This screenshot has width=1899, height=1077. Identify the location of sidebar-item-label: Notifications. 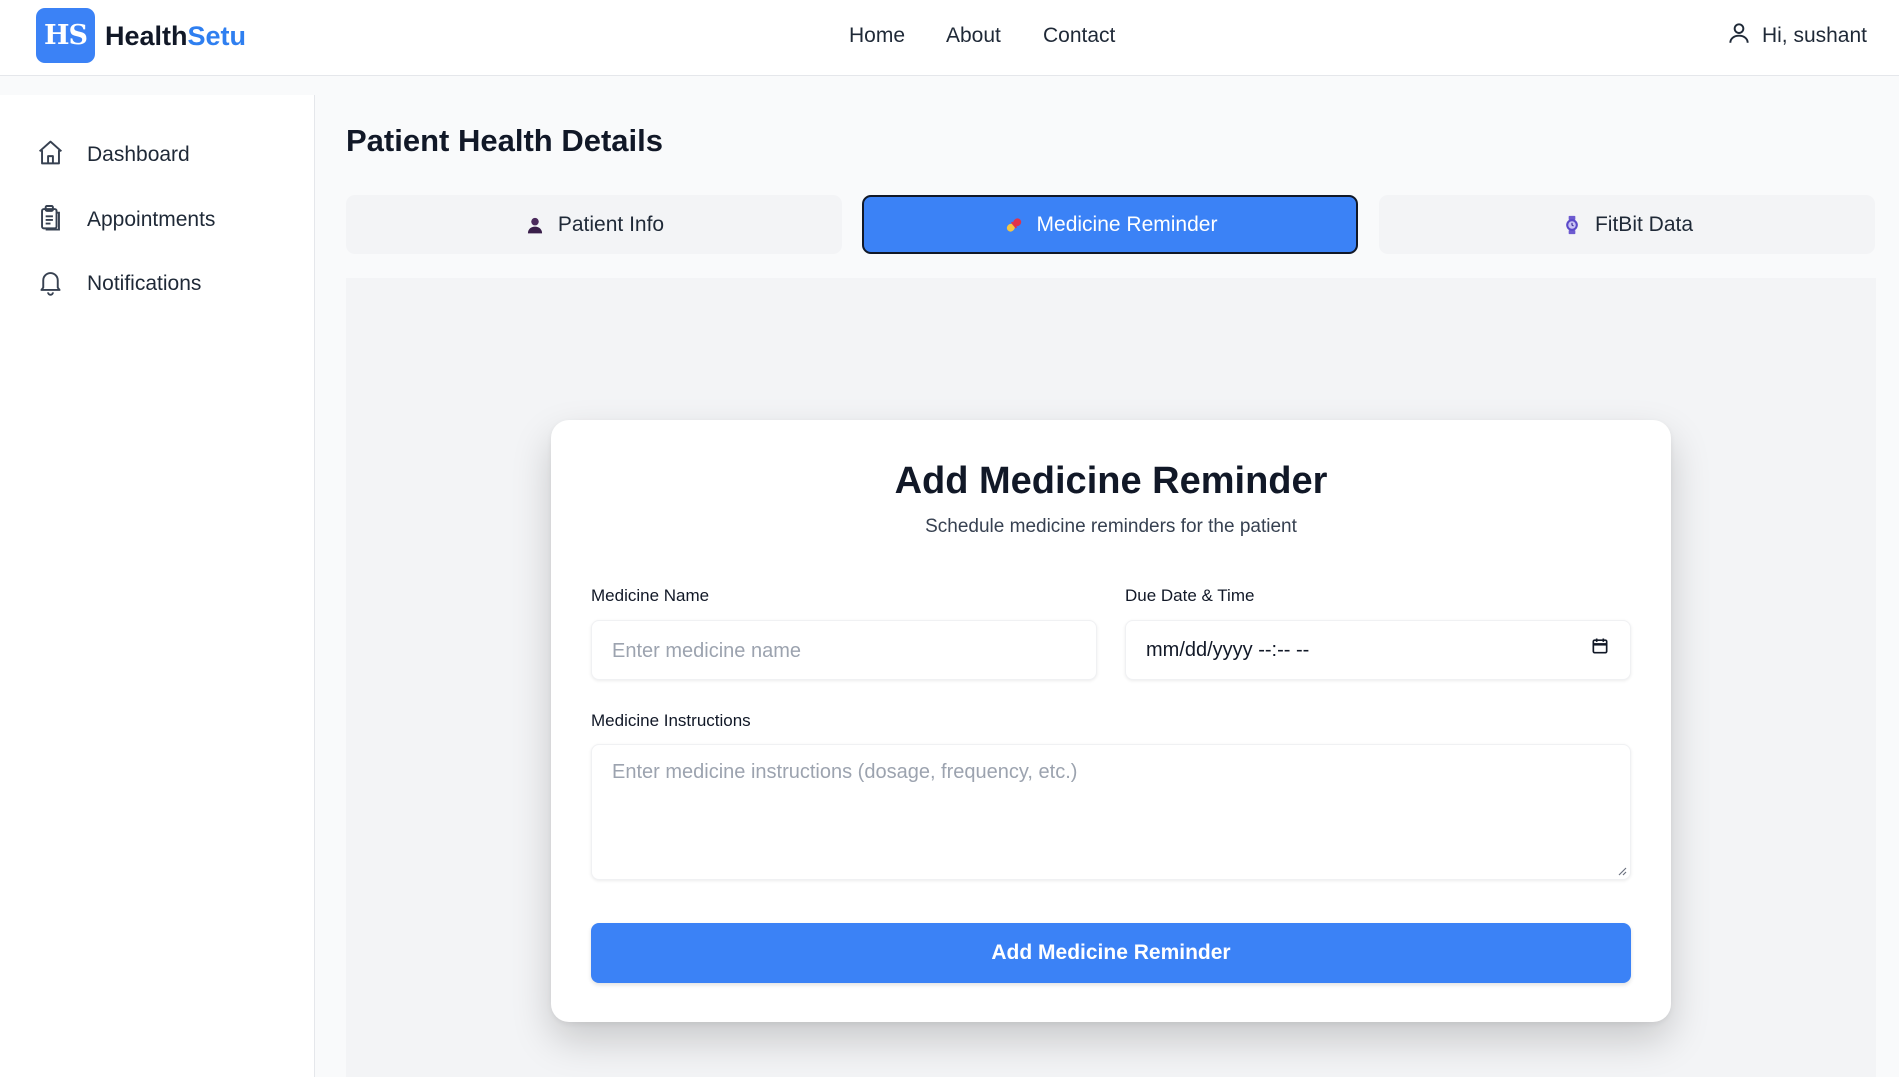
(144, 283).